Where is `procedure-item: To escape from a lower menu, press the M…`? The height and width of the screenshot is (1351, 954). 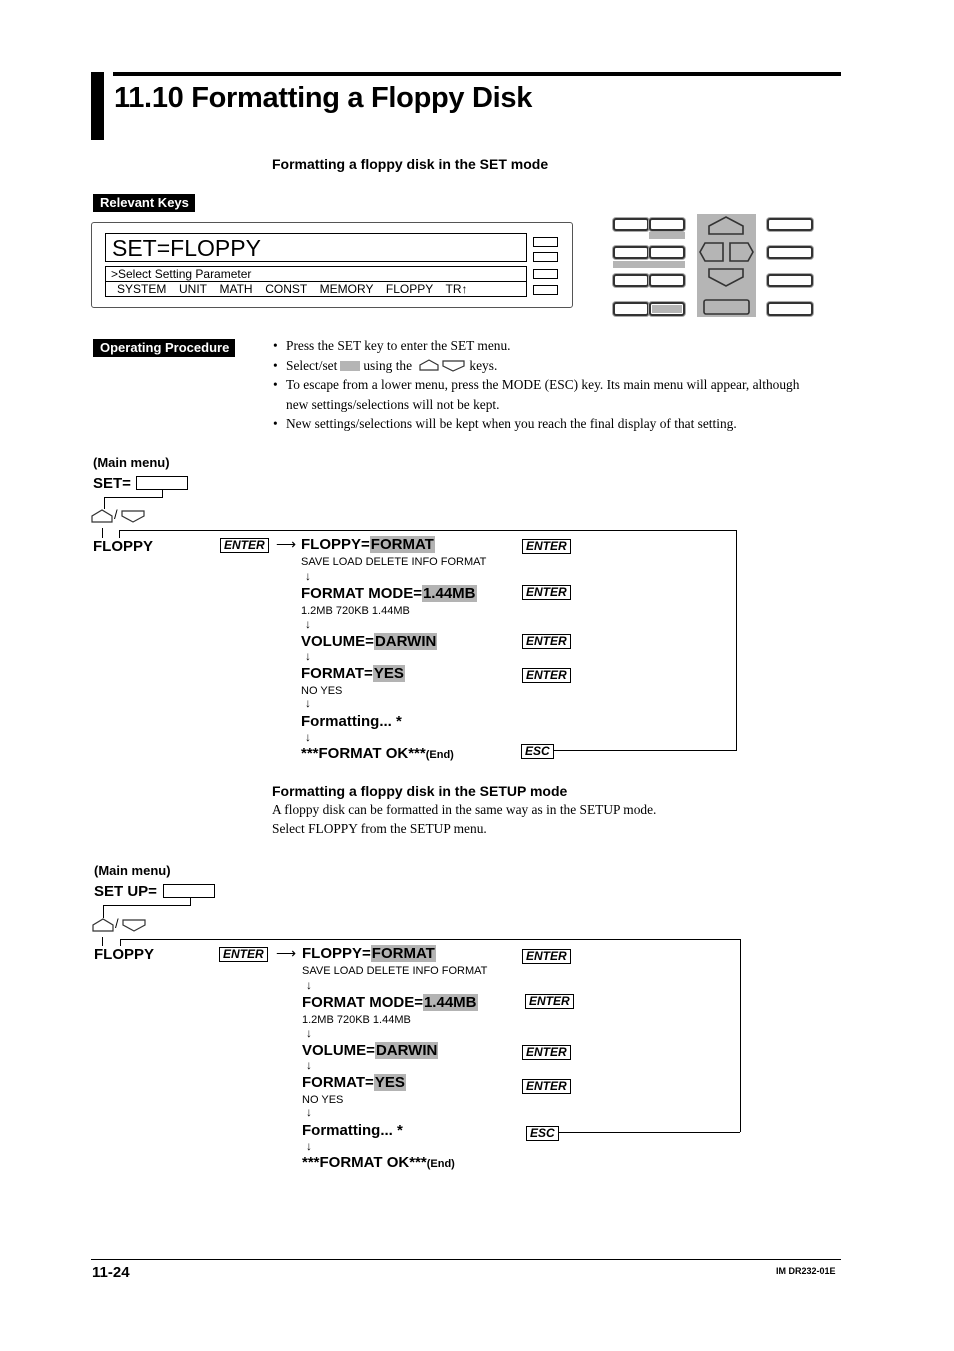
procedure-item: To escape from a lower menu, press the M… is located at coordinates (542, 394).